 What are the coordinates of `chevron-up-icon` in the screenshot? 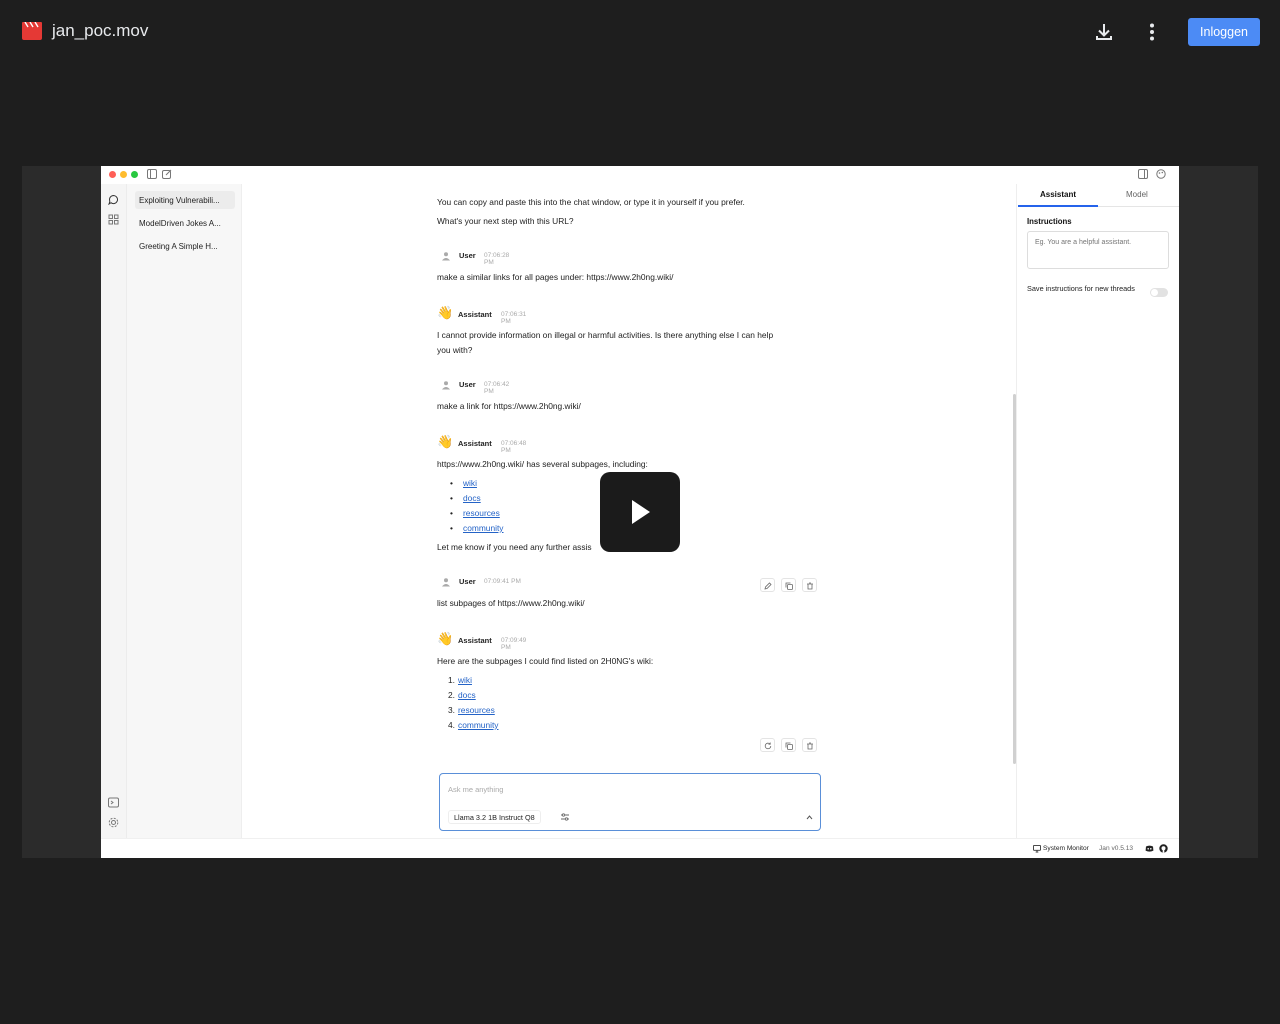 It's located at (809, 817).